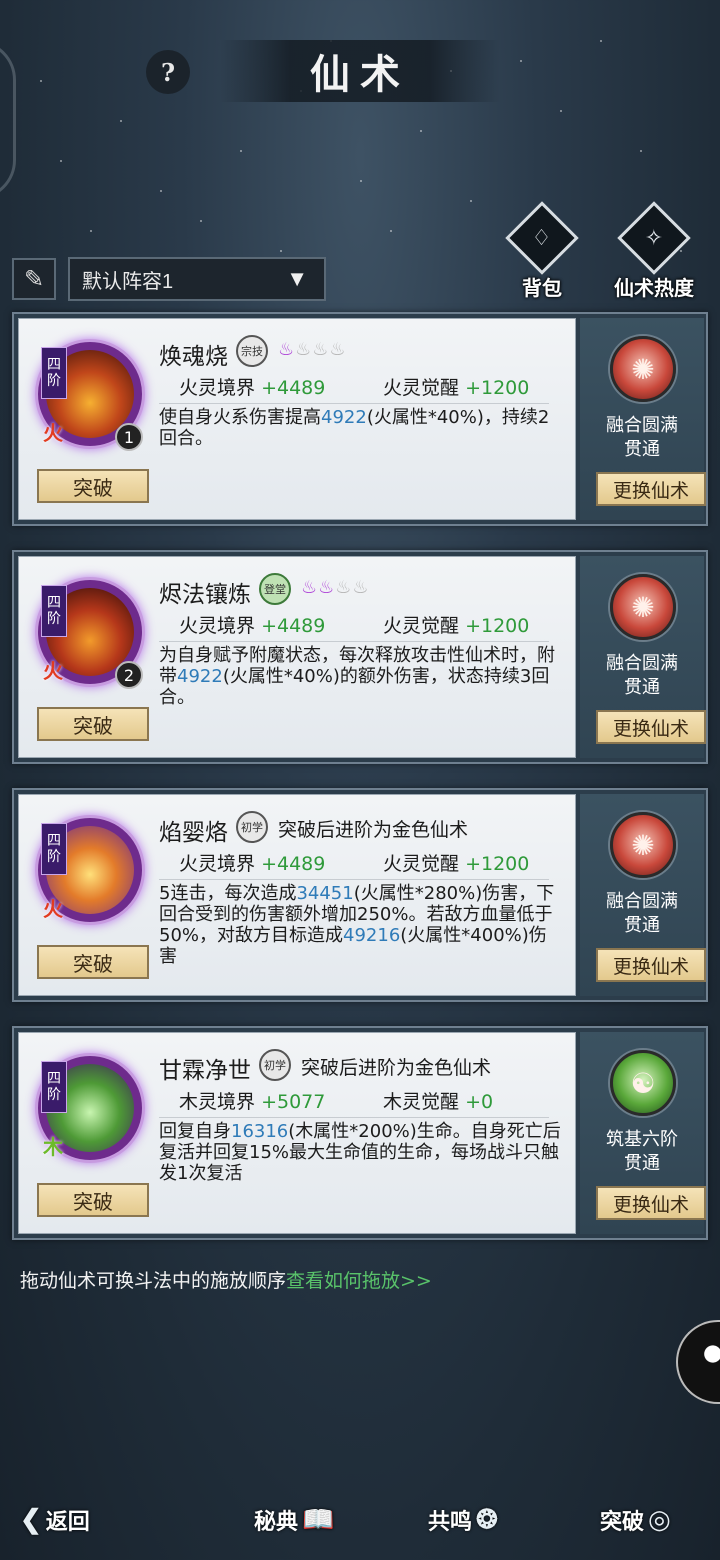 The height and width of the screenshot is (1560, 720). Describe the element at coordinates (128, 281) in the screenshot. I see `lineup-selected-value: 默认阵容1` at that location.